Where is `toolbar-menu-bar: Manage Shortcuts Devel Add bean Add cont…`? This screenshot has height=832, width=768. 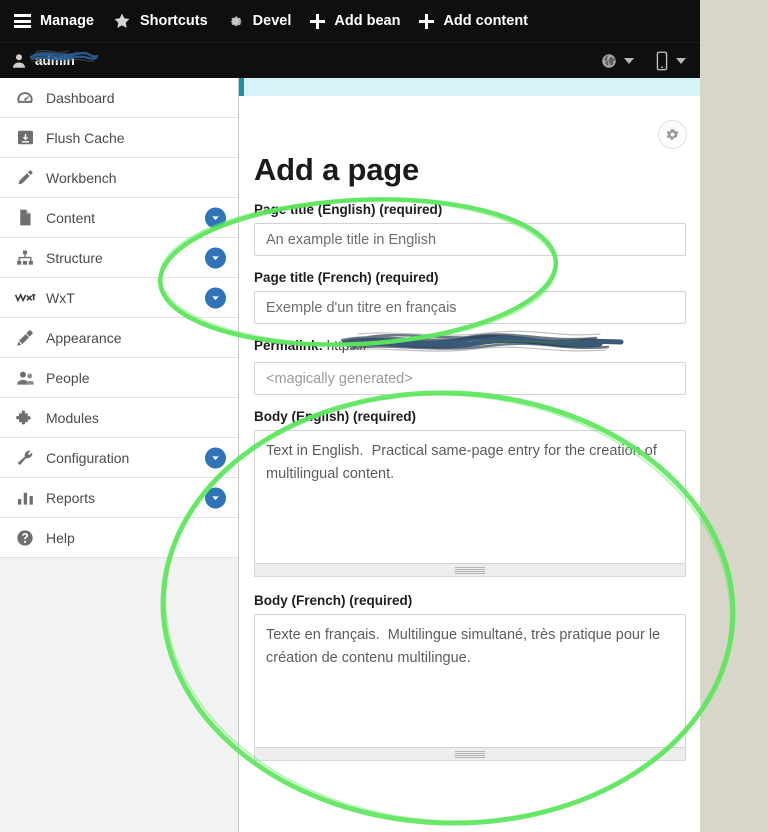
toolbar-menu-bar: Manage Shortcuts Devel Add bean Add cont… is located at coordinates (350, 21).